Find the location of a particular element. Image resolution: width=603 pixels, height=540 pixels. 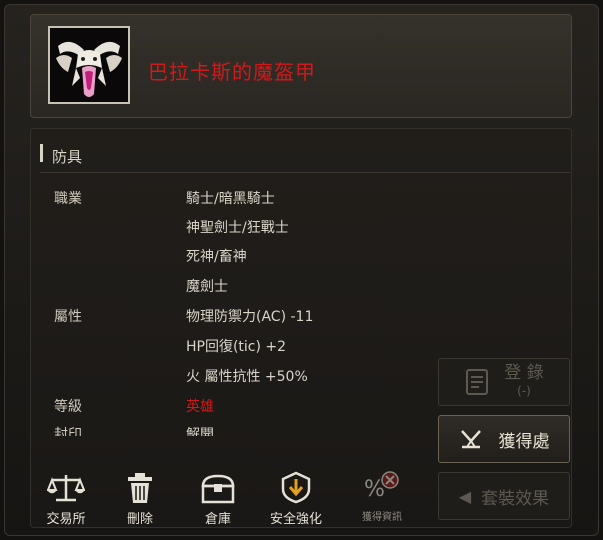

attribute-value: 火 屬性抗性 +50% is located at coordinates (247, 377).